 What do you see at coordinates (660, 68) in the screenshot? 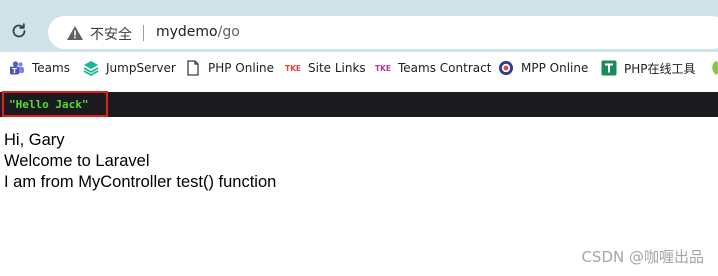
I see `bookmark-label: PHP在线工具` at bounding box center [660, 68].